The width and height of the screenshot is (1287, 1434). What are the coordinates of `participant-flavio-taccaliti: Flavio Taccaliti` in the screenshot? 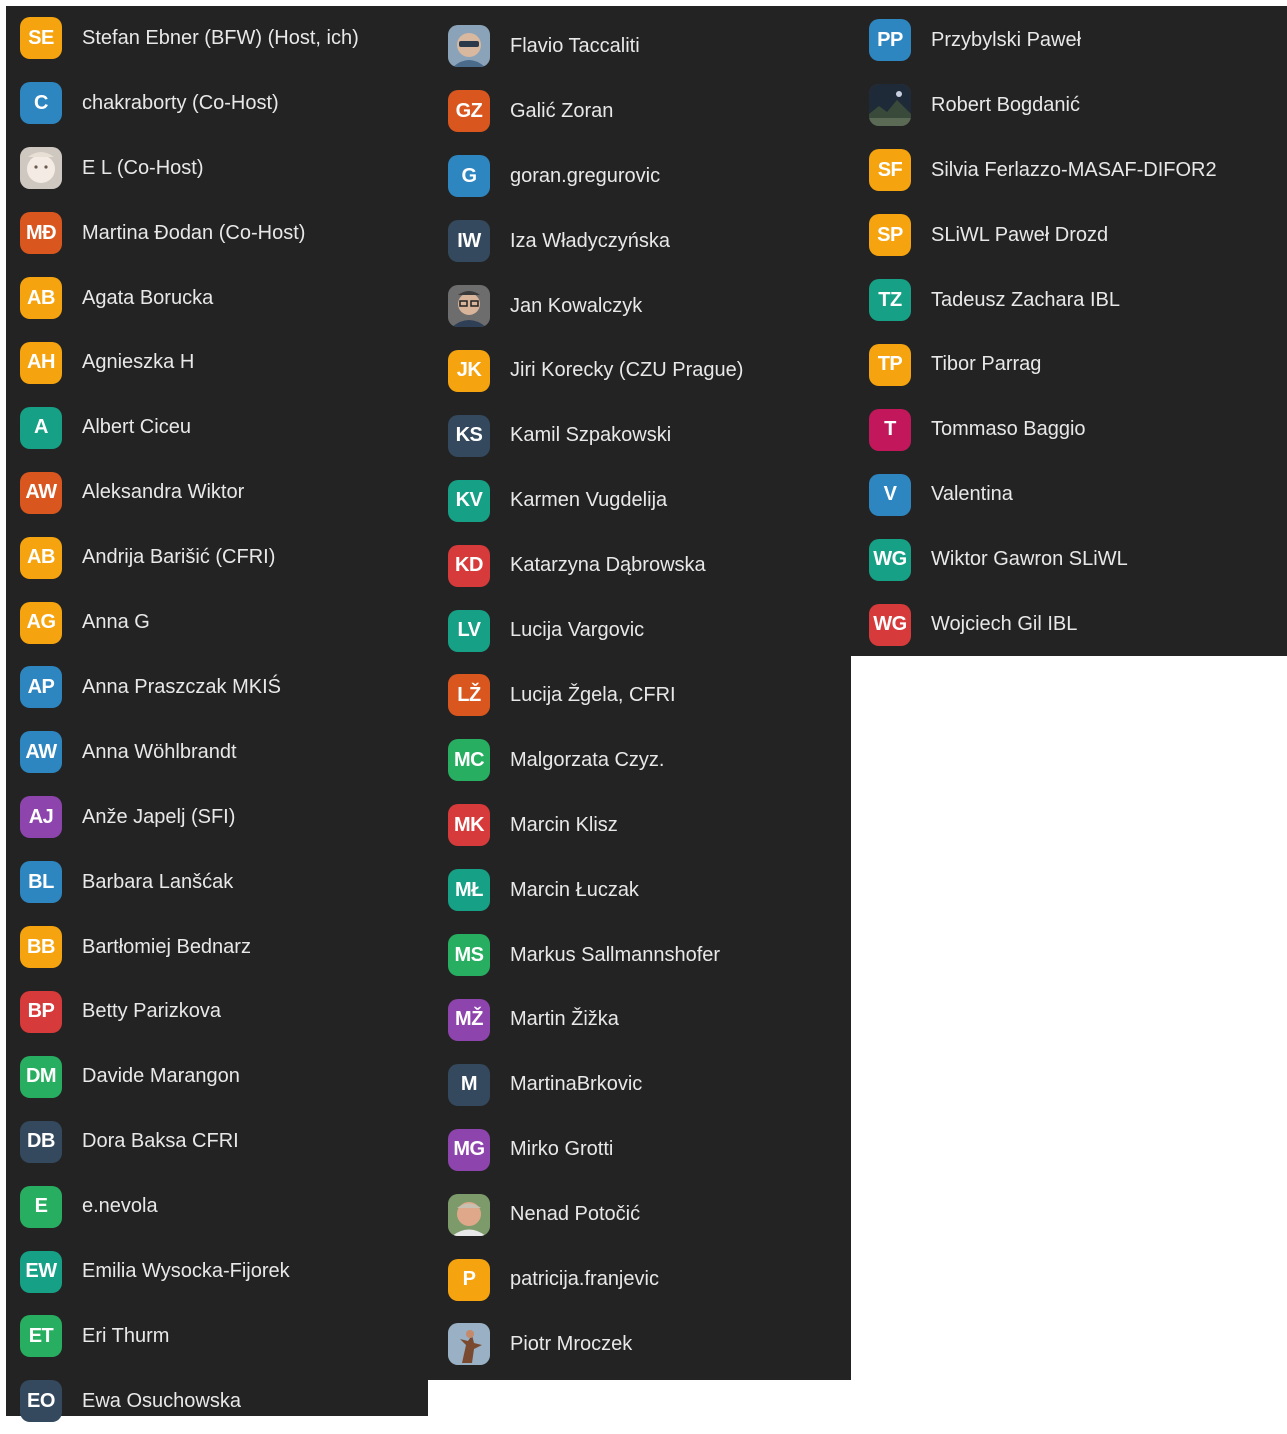 It's located at (639, 46).